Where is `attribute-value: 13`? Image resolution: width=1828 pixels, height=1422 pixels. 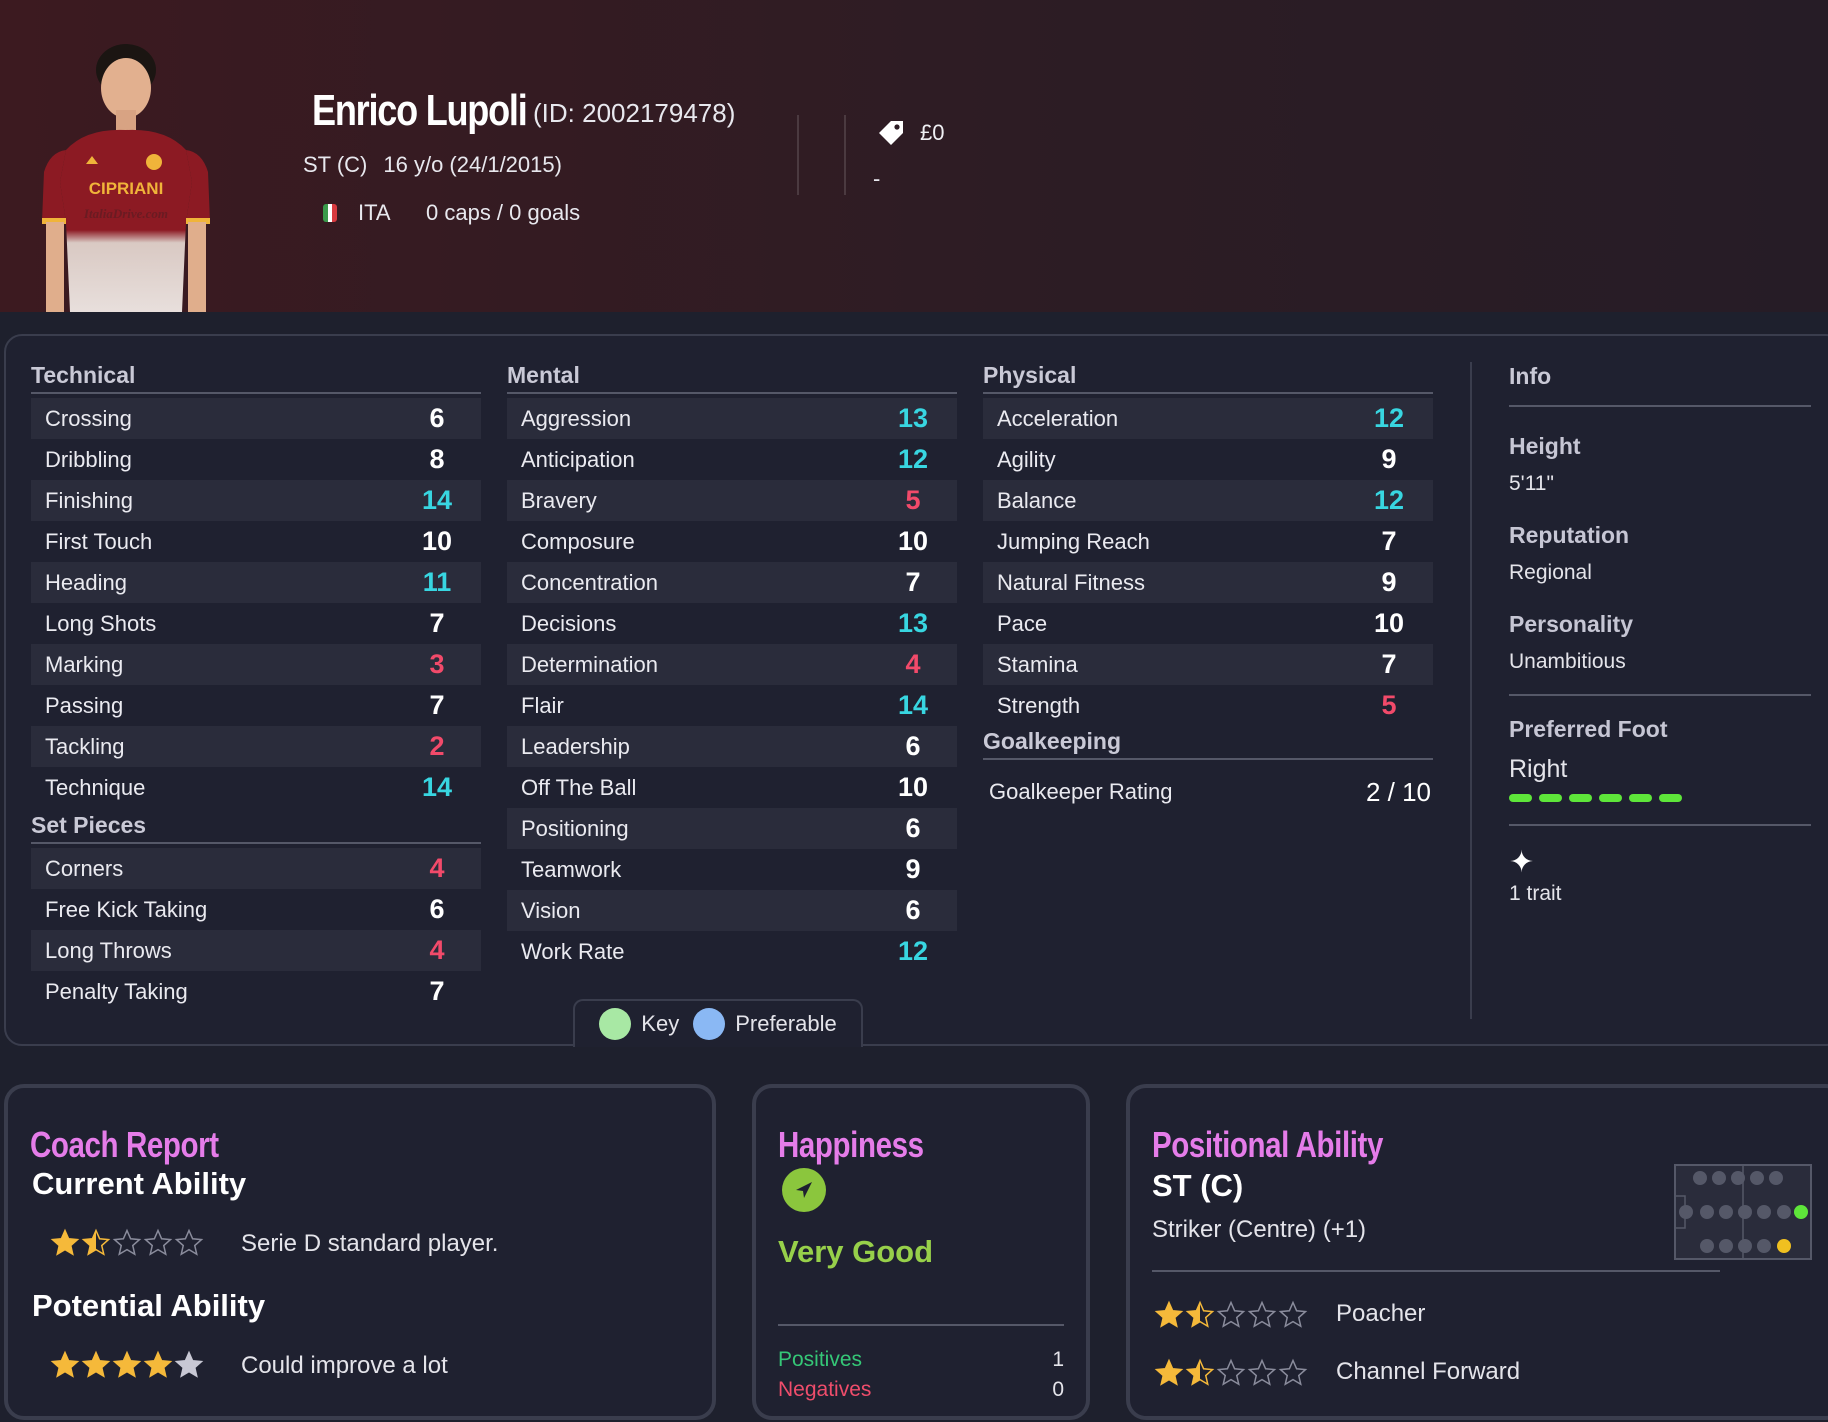 attribute-value: 13 is located at coordinates (913, 623).